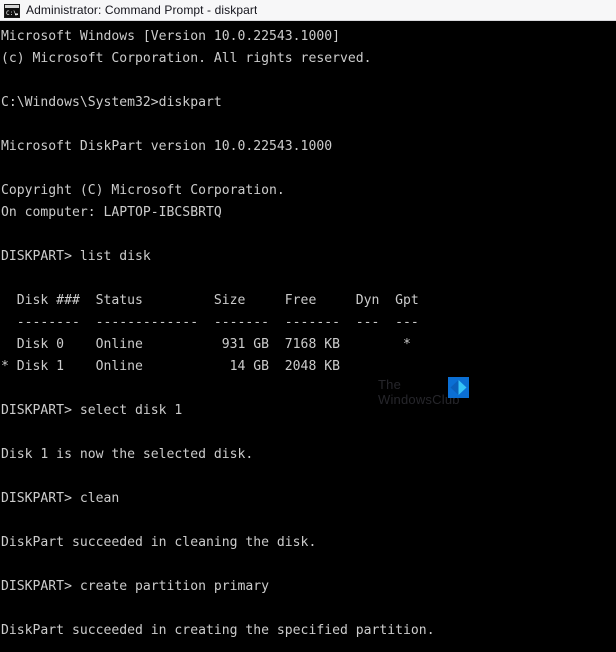 Image resolution: width=616 pixels, height=652 pixels. I want to click on command-prompt-icon: C:\, so click(12, 10).